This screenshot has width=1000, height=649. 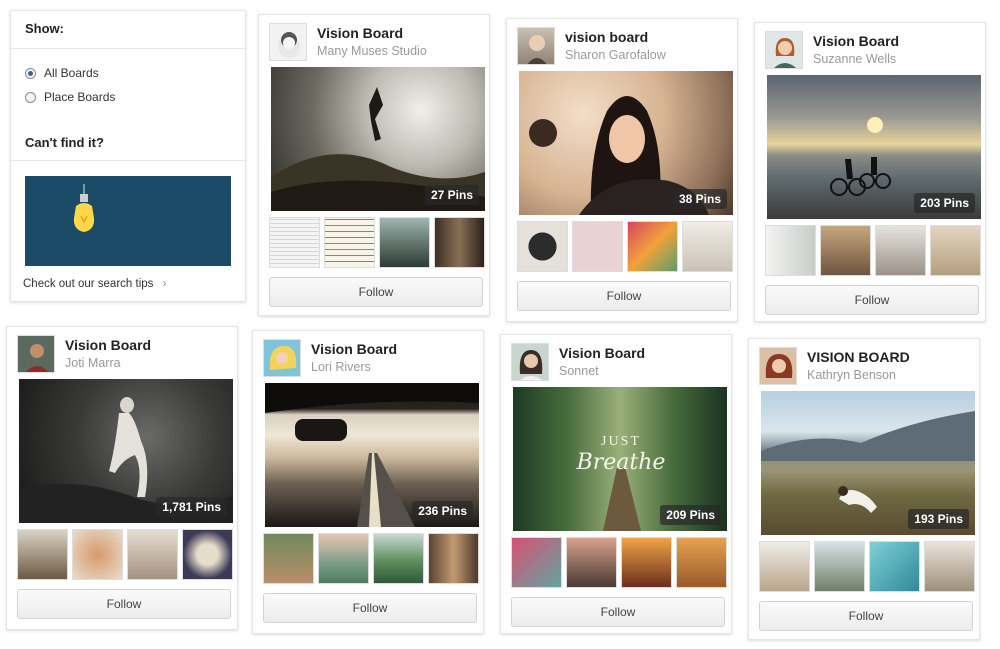 What do you see at coordinates (88, 284) in the screenshot?
I see `search-tips-text: Check out our search tips` at bounding box center [88, 284].